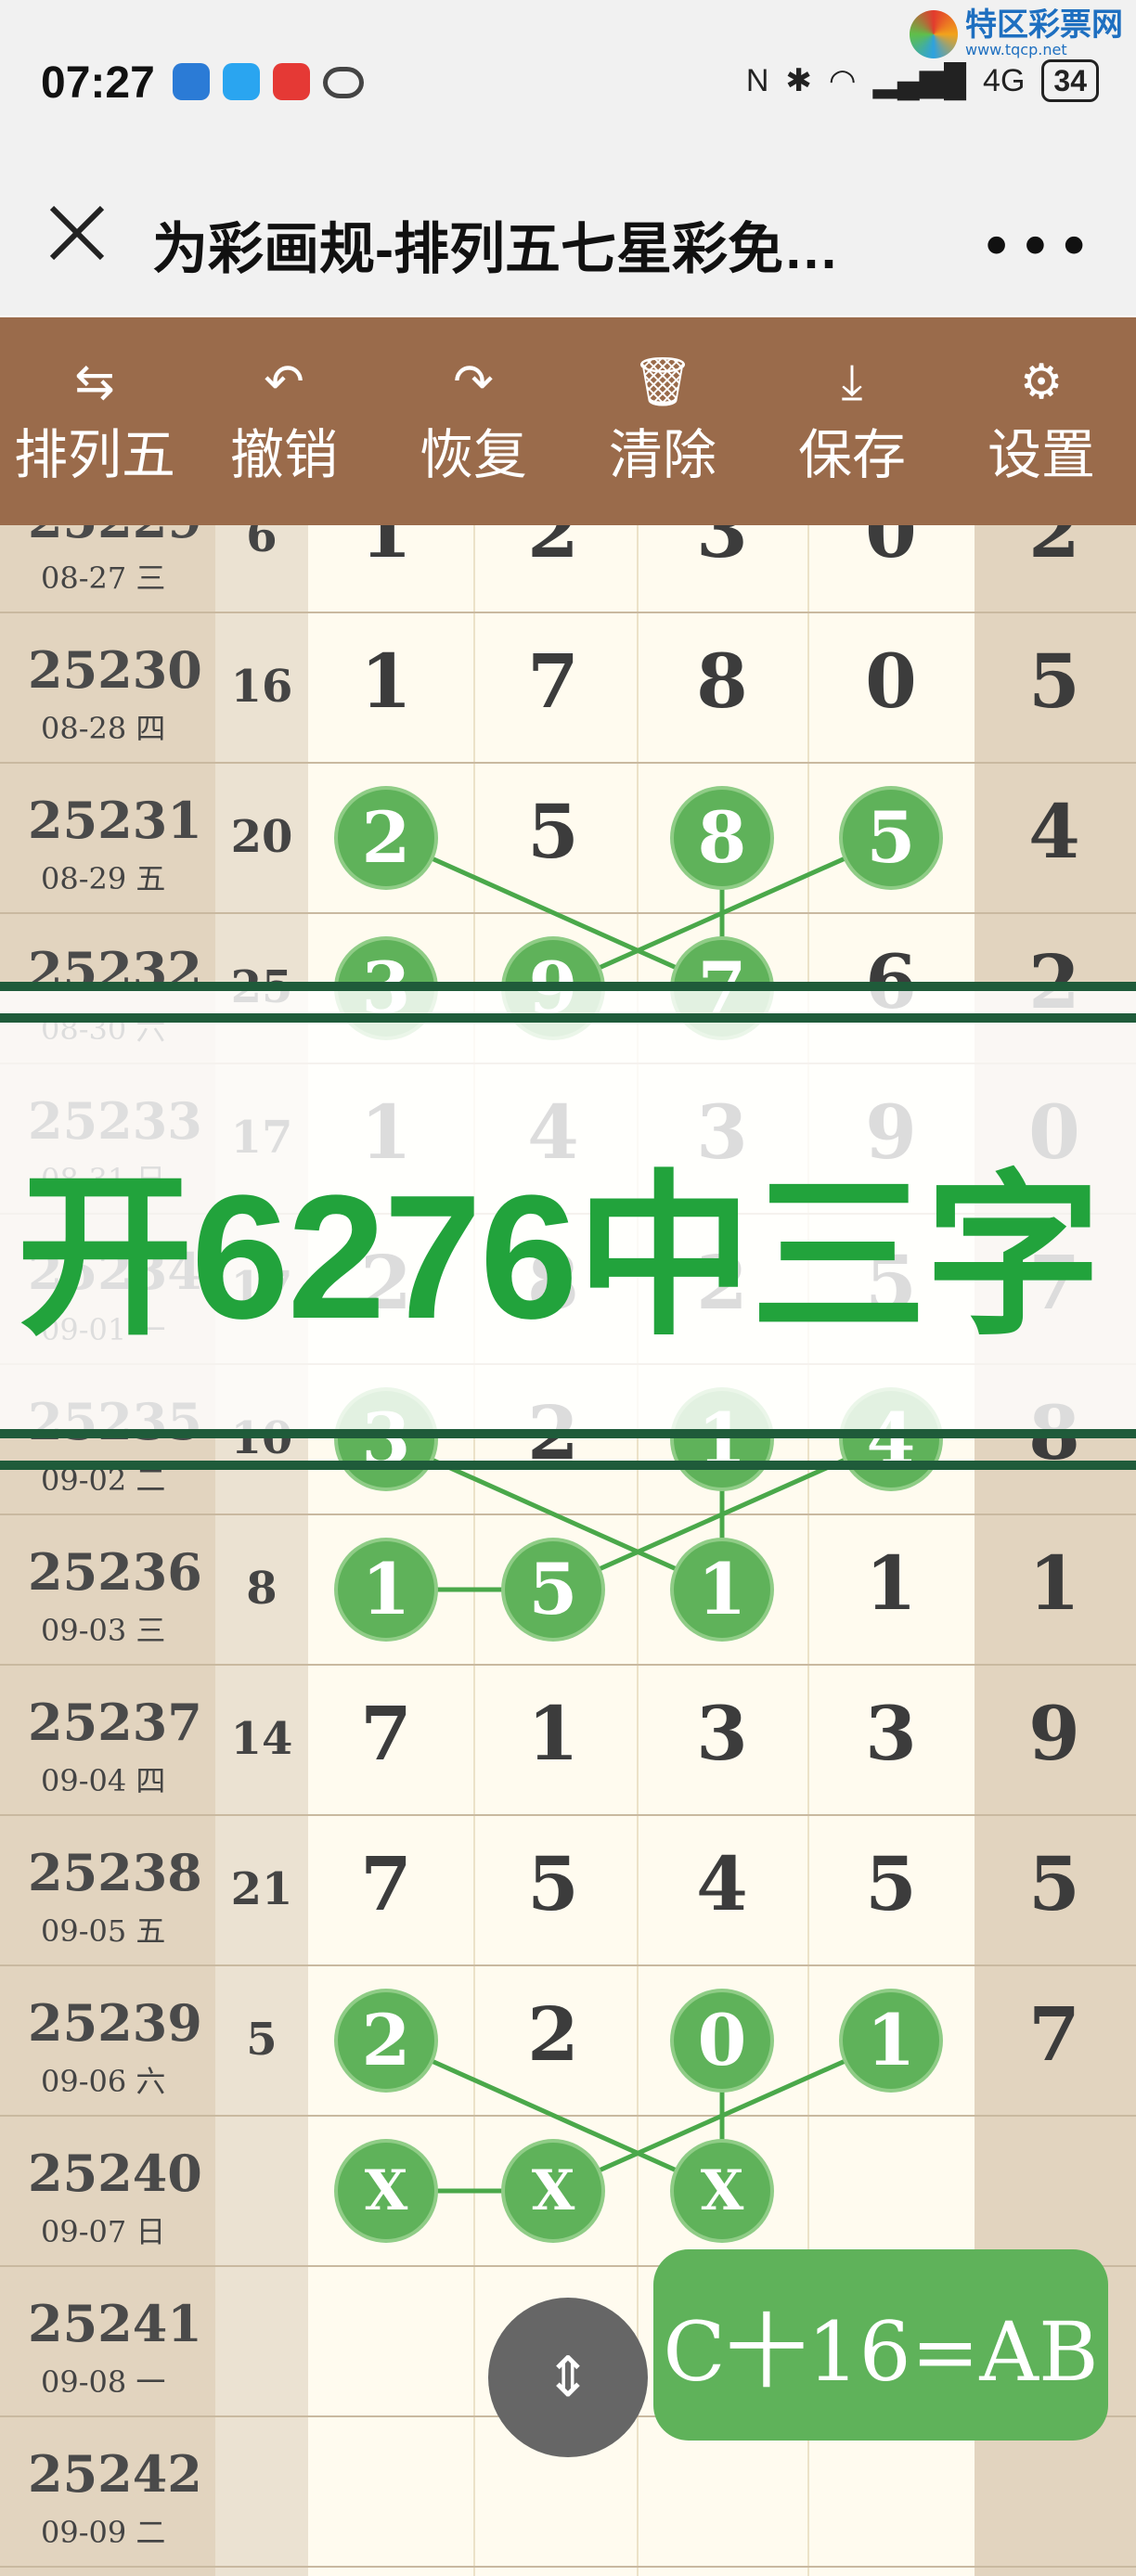  I want to click on toolbar-switch-button: ⇆ 排列五, so click(94, 421).